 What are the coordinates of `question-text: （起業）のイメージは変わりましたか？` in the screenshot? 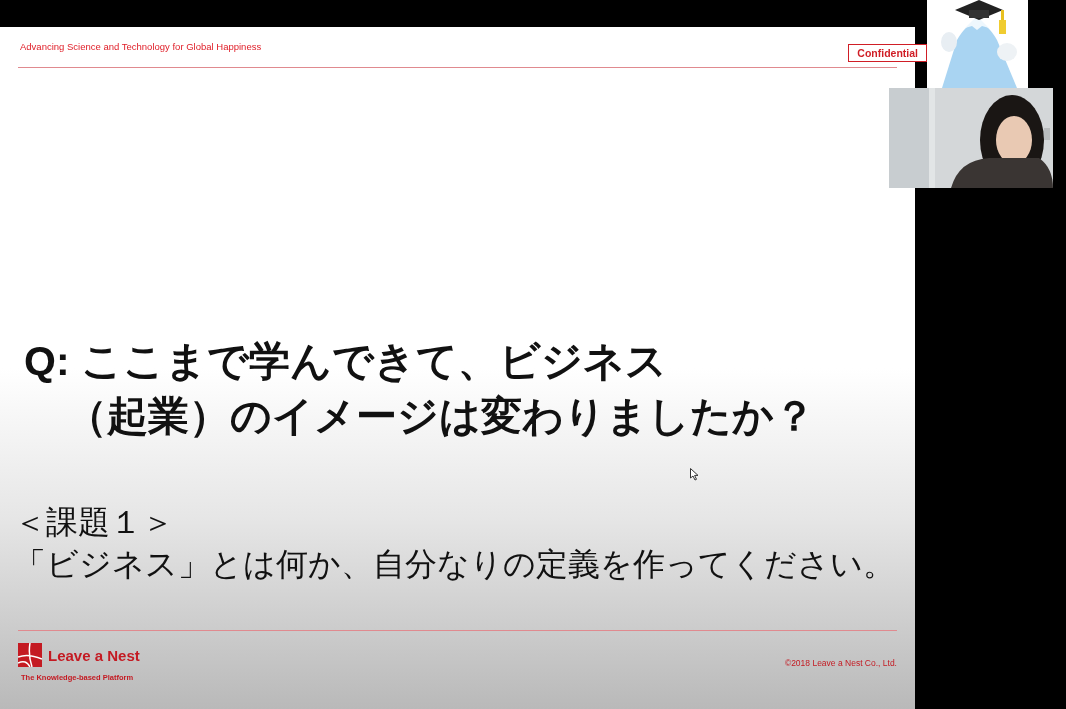 It's located at (440, 416).